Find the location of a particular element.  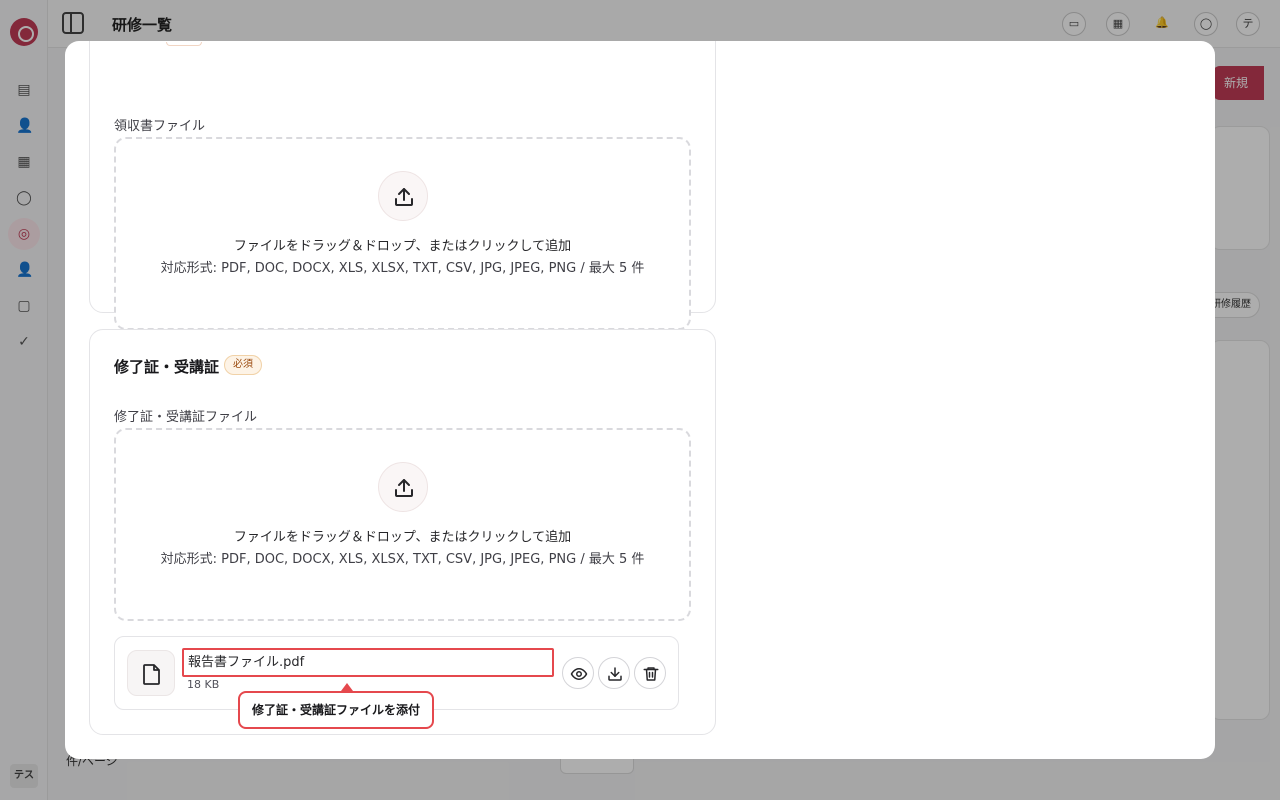

trash-icon is located at coordinates (651, 674).